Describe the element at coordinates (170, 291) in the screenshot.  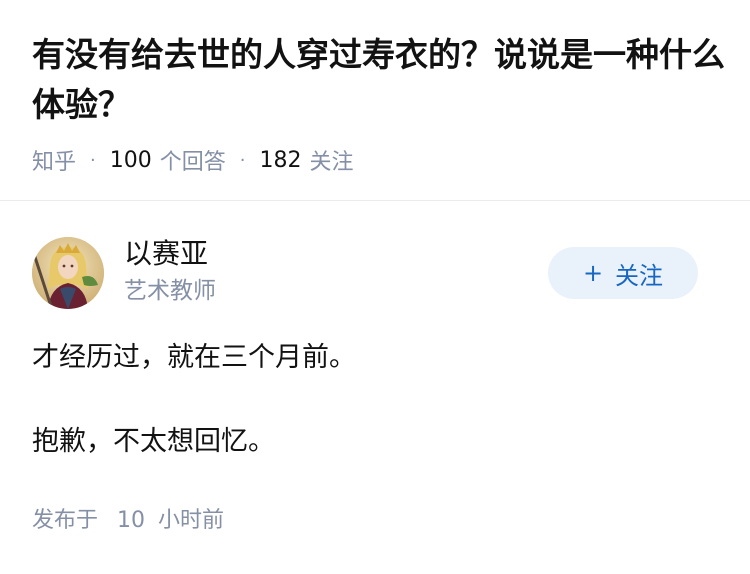
I see `author-role: 艺术教师` at that location.